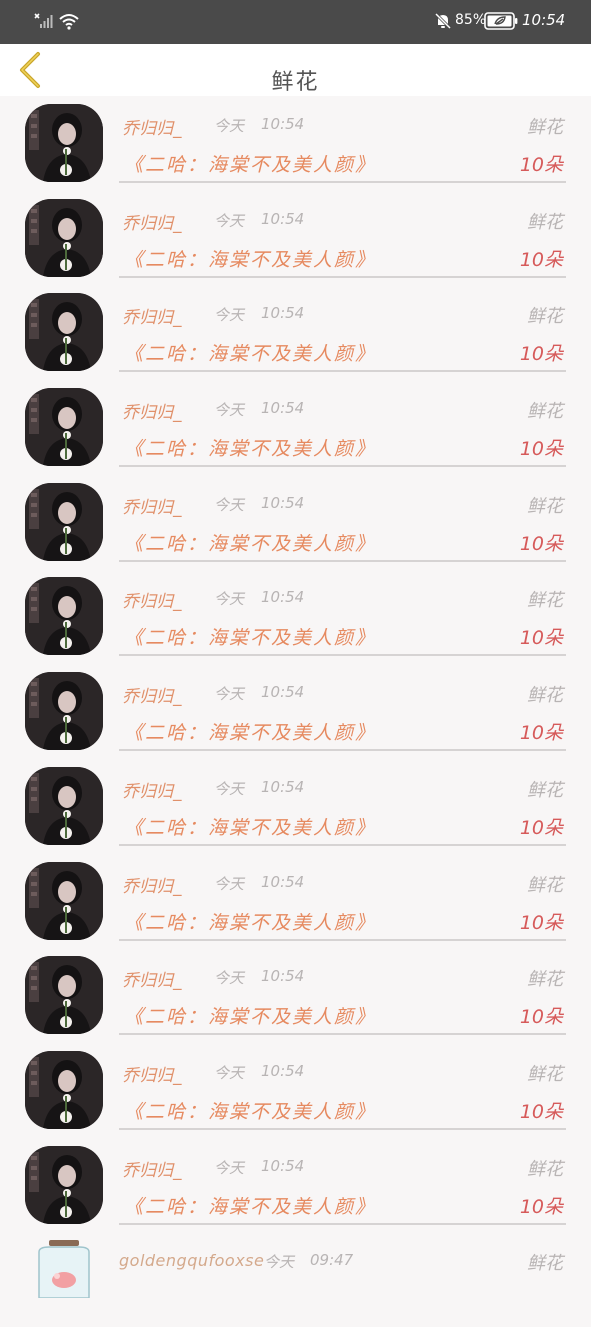 The image size is (591, 1327). I want to click on page-title: 鲜花, so click(295, 82).